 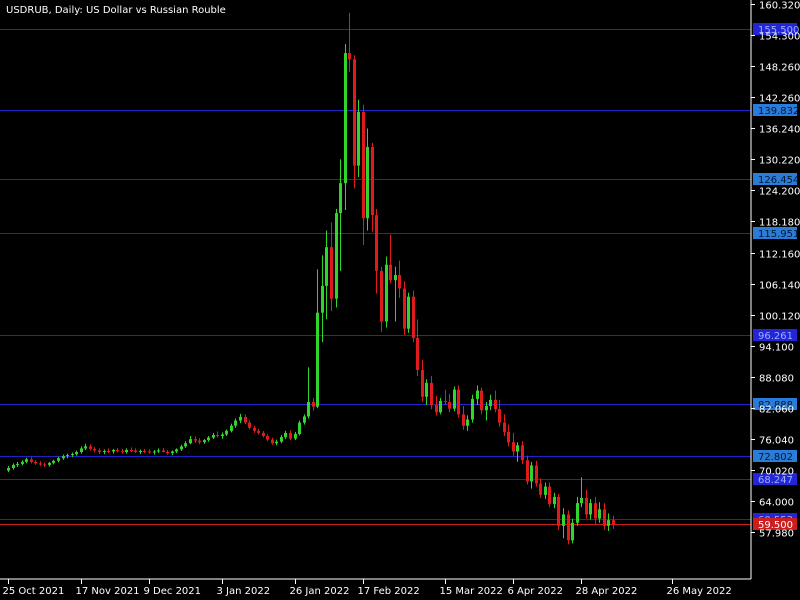 What do you see at coordinates (779, 286) in the screenshot?
I see `y-tick-label: 106.140` at bounding box center [779, 286].